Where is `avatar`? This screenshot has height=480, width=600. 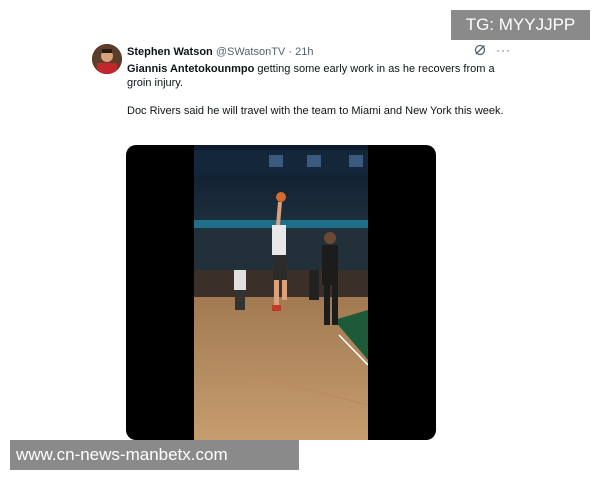
avatar is located at coordinates (107, 59).